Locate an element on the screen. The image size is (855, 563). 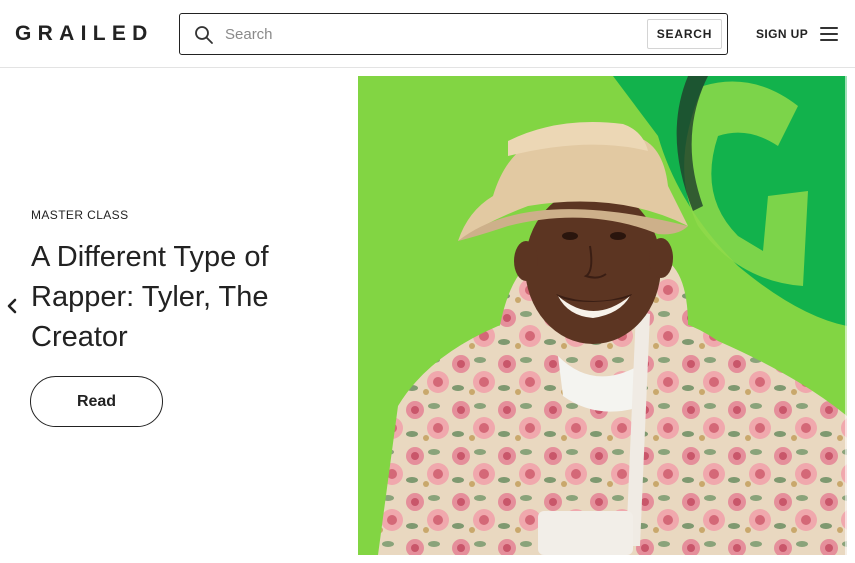
sign-up-link: SIGN UP is located at coordinates (782, 34).